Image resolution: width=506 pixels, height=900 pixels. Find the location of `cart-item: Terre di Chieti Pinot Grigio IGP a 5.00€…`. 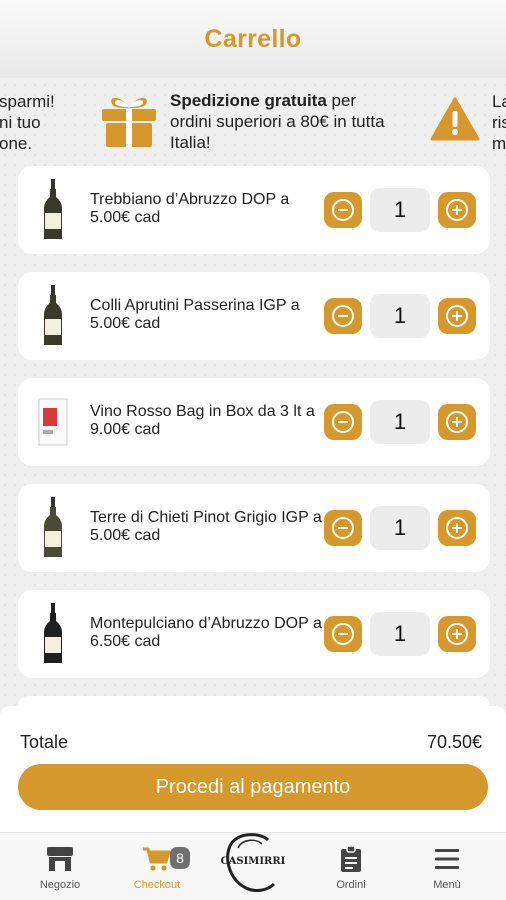

cart-item: Terre di Chieti Pinot Grigio IGP a 5.00€… is located at coordinates (254, 528).